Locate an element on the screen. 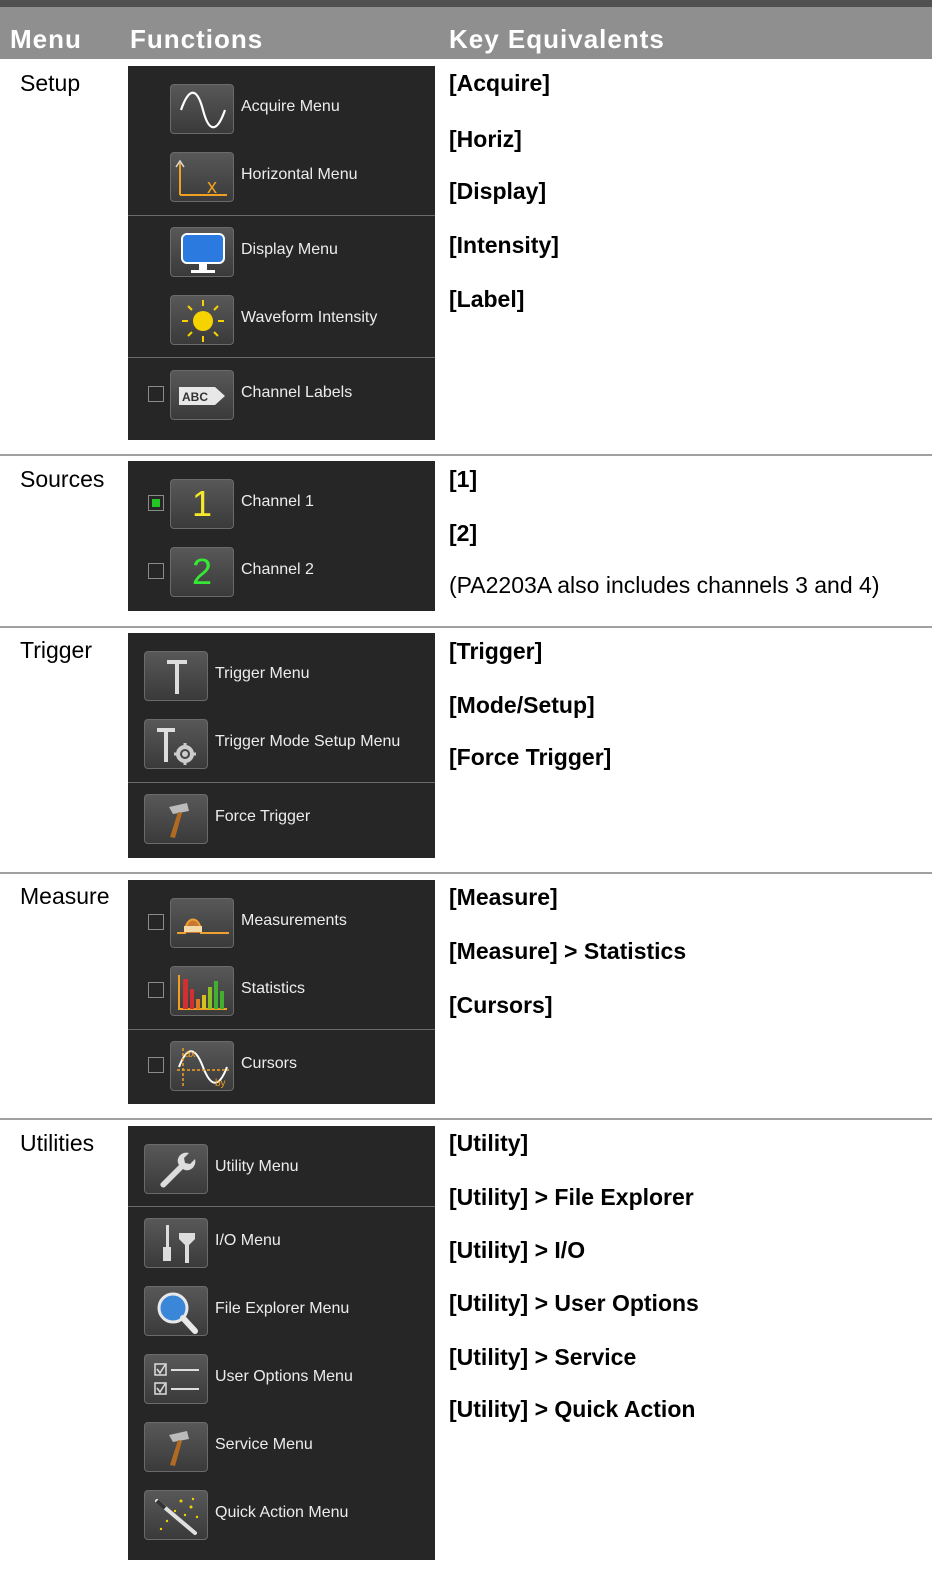  service-menu-item: Service Menu is located at coordinates (281, 1447).